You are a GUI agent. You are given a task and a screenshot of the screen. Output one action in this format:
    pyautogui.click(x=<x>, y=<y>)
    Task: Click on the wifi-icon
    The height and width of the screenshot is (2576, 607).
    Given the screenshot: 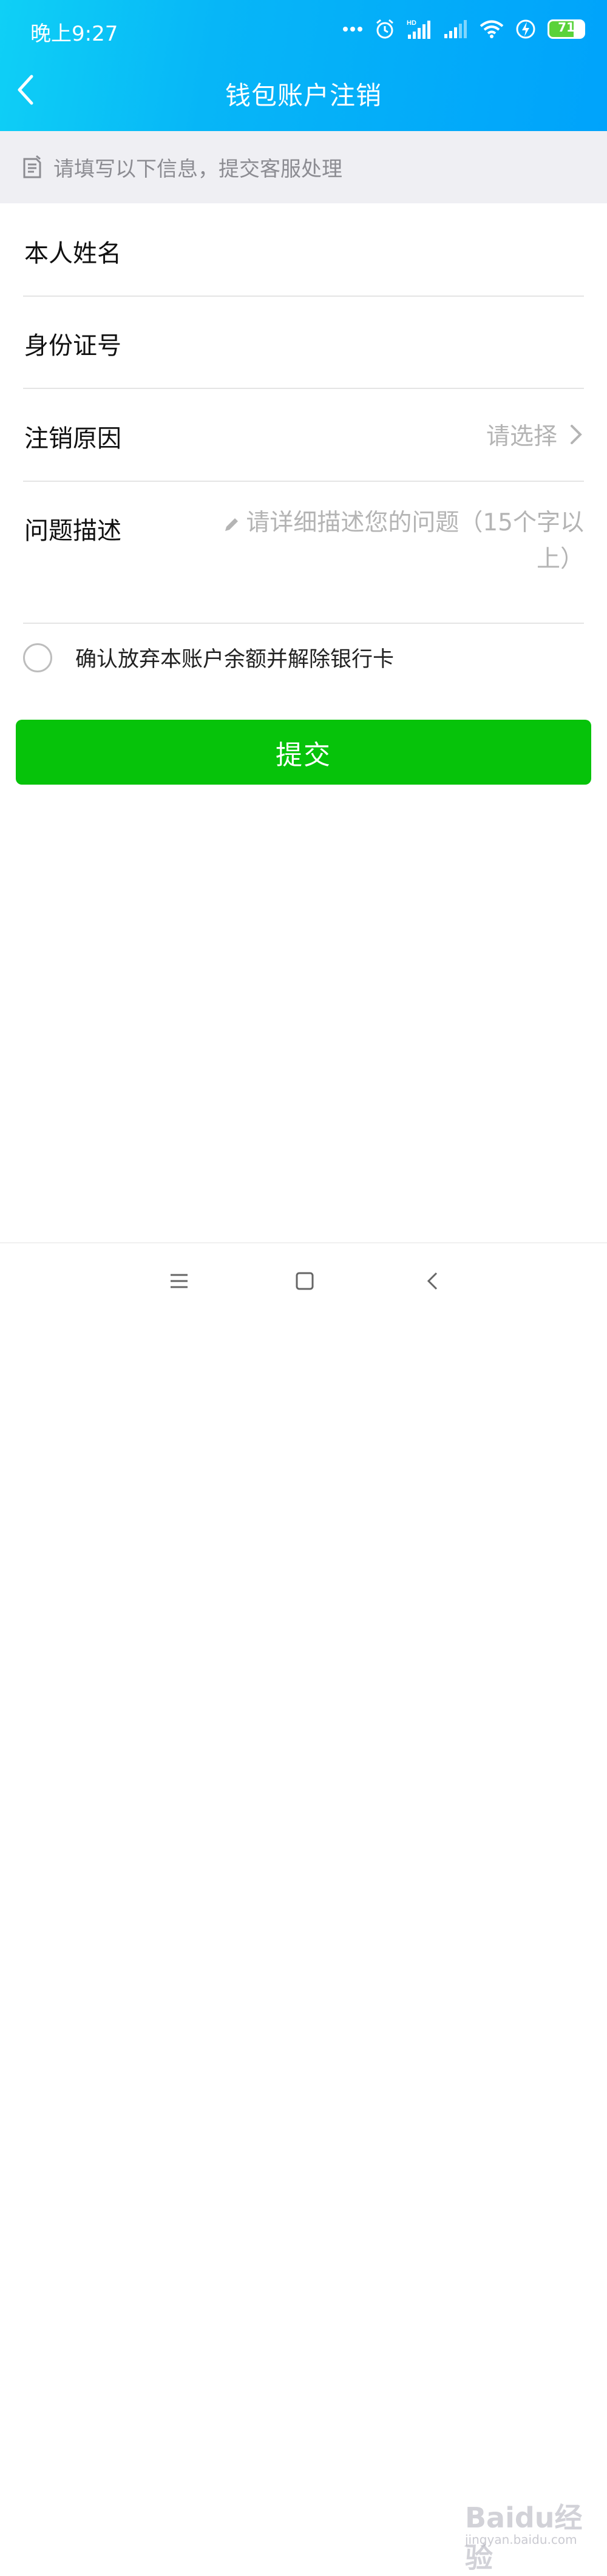 What is the action you would take?
    pyautogui.click(x=492, y=29)
    